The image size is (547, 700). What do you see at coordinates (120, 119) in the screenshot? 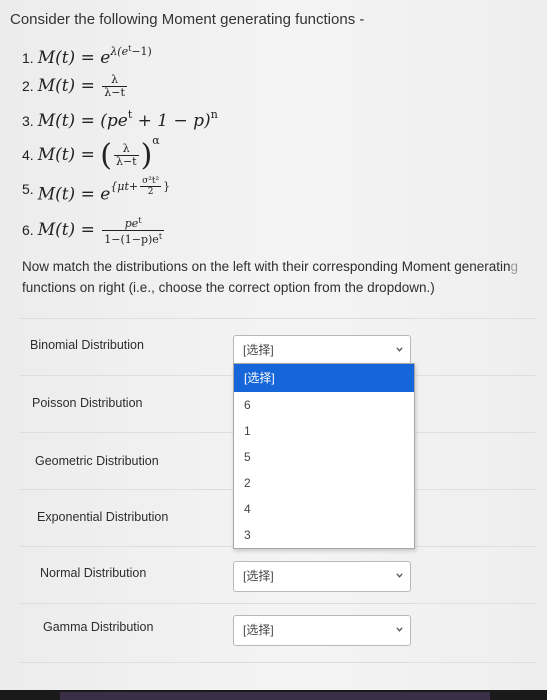
I see `mgf-formula-3: 3. M(t) = (pet + 1 − p)n` at bounding box center [120, 119].